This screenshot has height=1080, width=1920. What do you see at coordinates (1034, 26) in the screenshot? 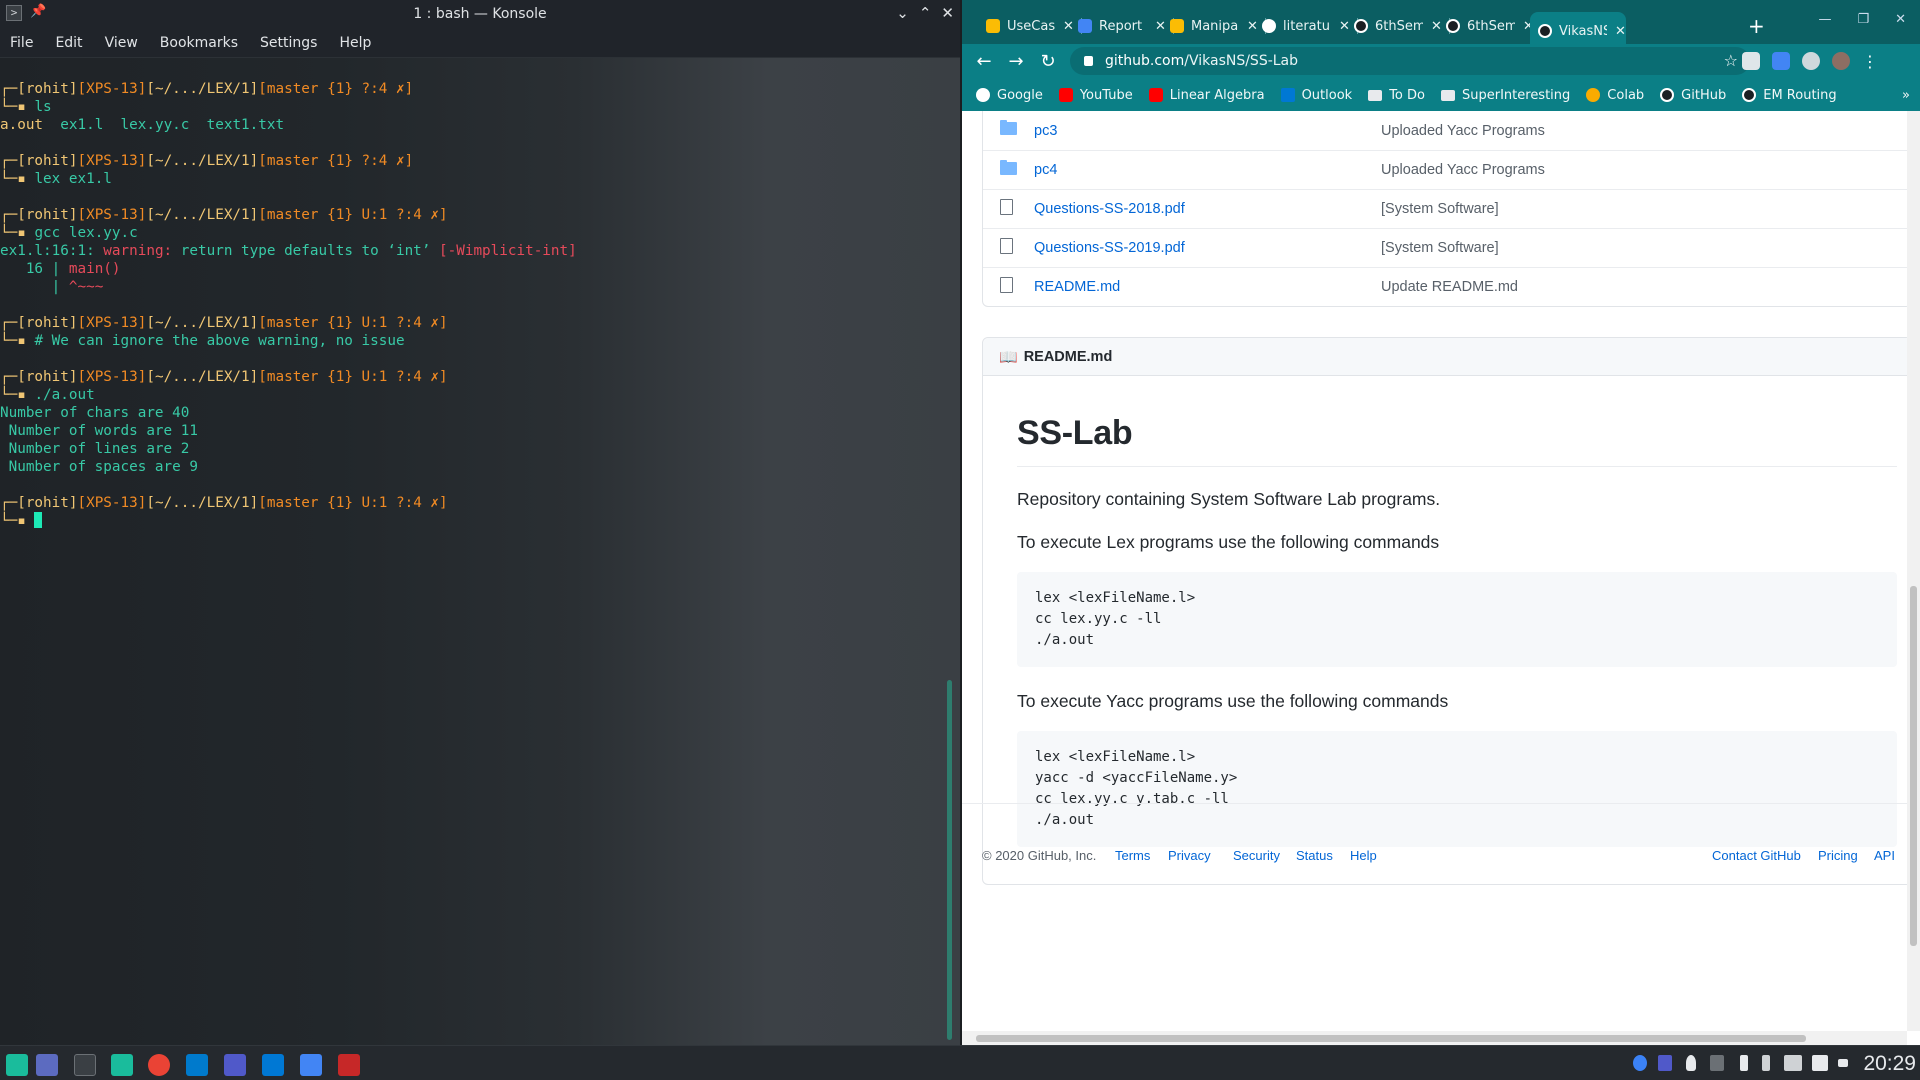
I see `browser-tab: UseCase ✕` at bounding box center [1034, 26].